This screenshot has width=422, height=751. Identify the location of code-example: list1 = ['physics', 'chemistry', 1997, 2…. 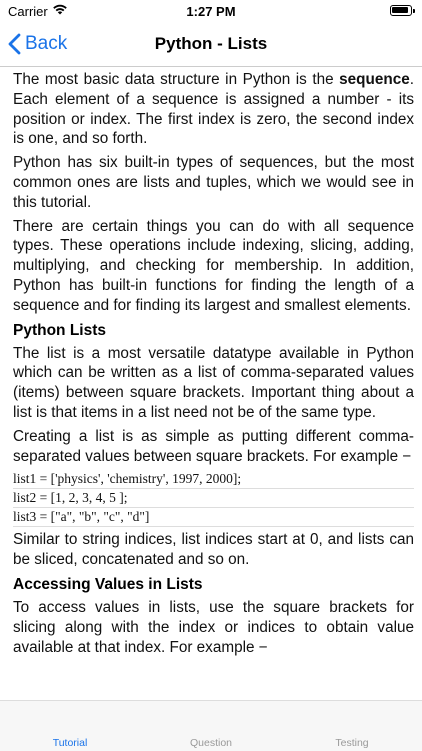
(213, 499).